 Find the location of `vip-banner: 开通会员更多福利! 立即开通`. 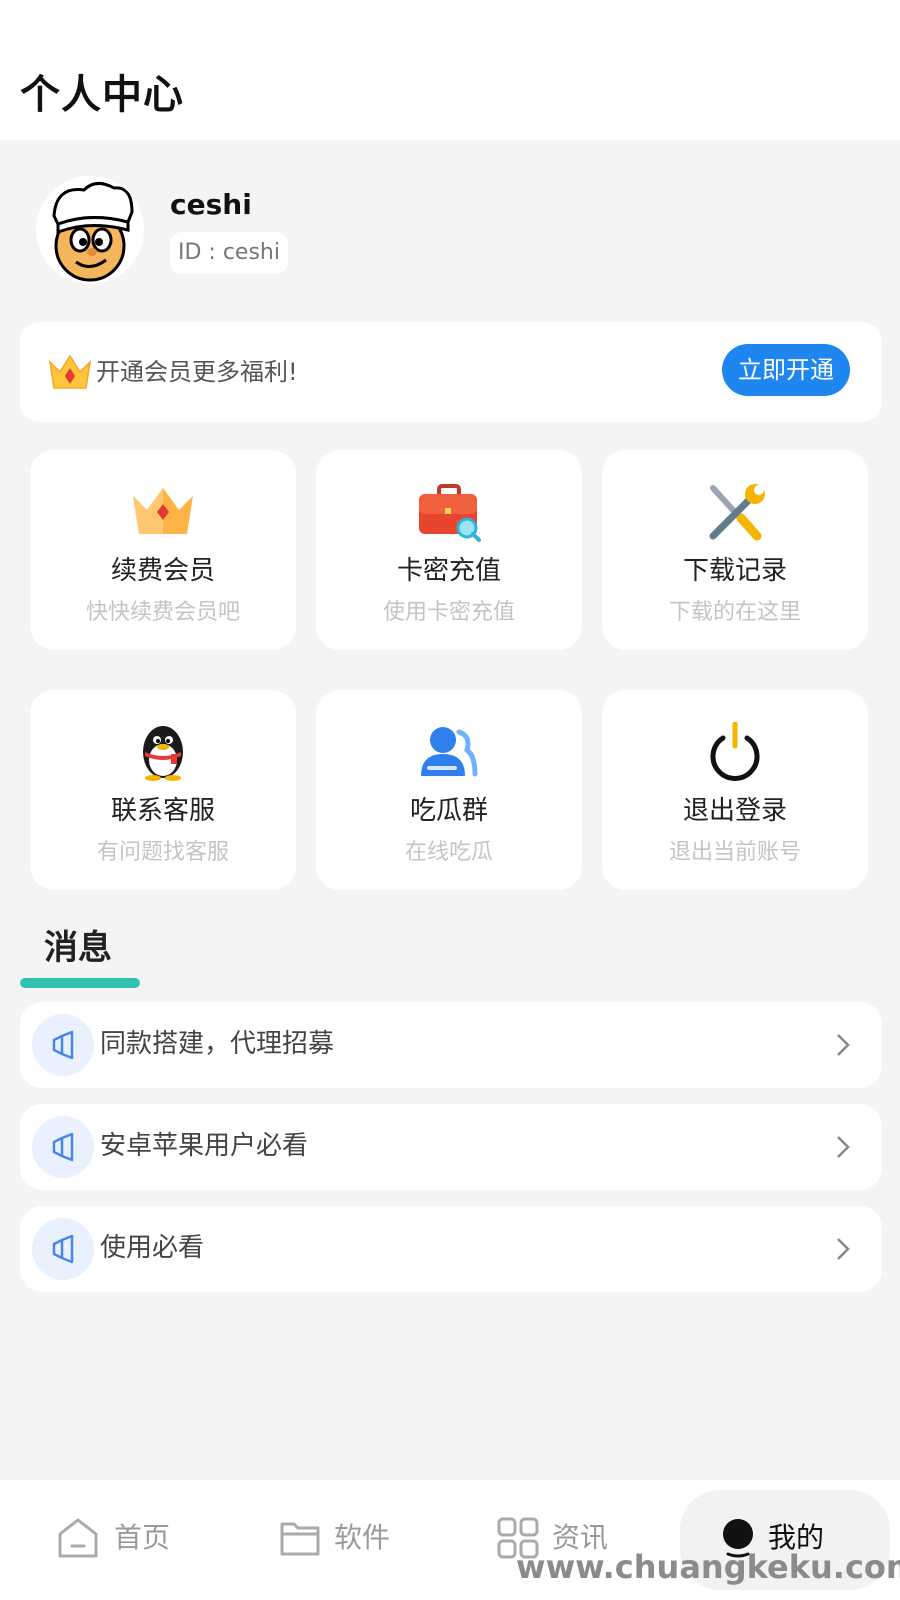

vip-banner: 开通会员更多福利! 立即开通 is located at coordinates (451, 372).